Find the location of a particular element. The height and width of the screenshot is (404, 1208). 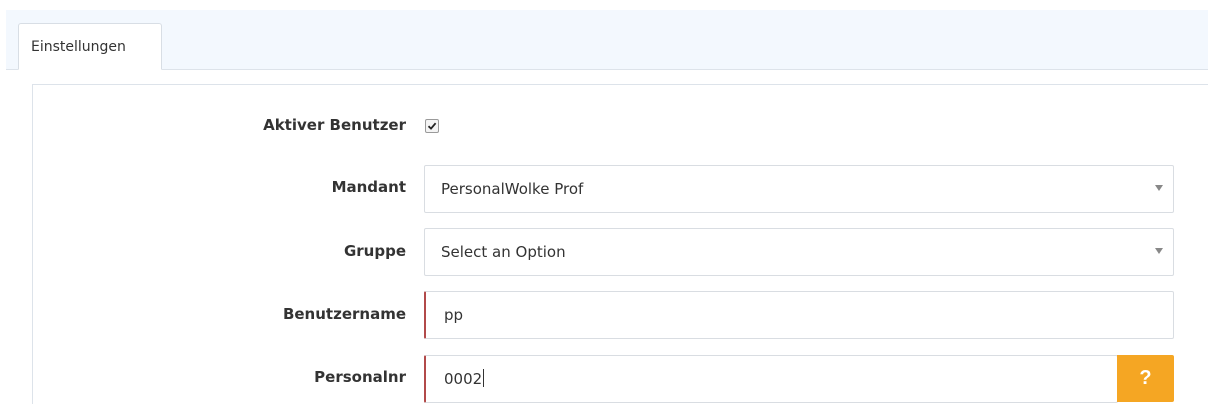

check-icon is located at coordinates (432, 126).